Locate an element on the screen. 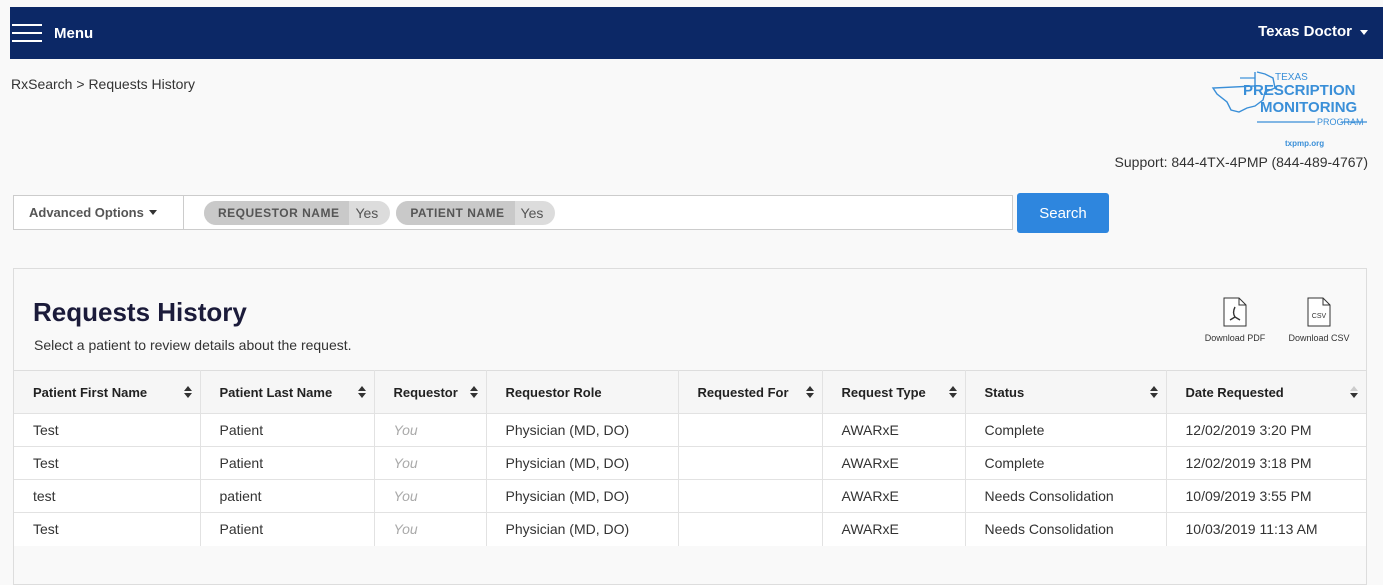 The image size is (1383, 585). column-header-requestor-role: Requestor Role is located at coordinates (582, 392).